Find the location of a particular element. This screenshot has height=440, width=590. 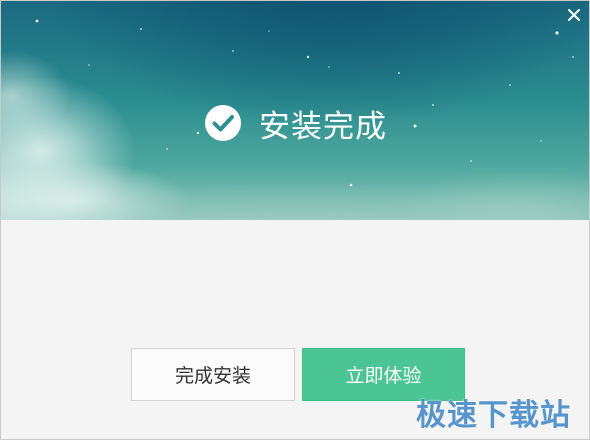

close-button is located at coordinates (574, 15).